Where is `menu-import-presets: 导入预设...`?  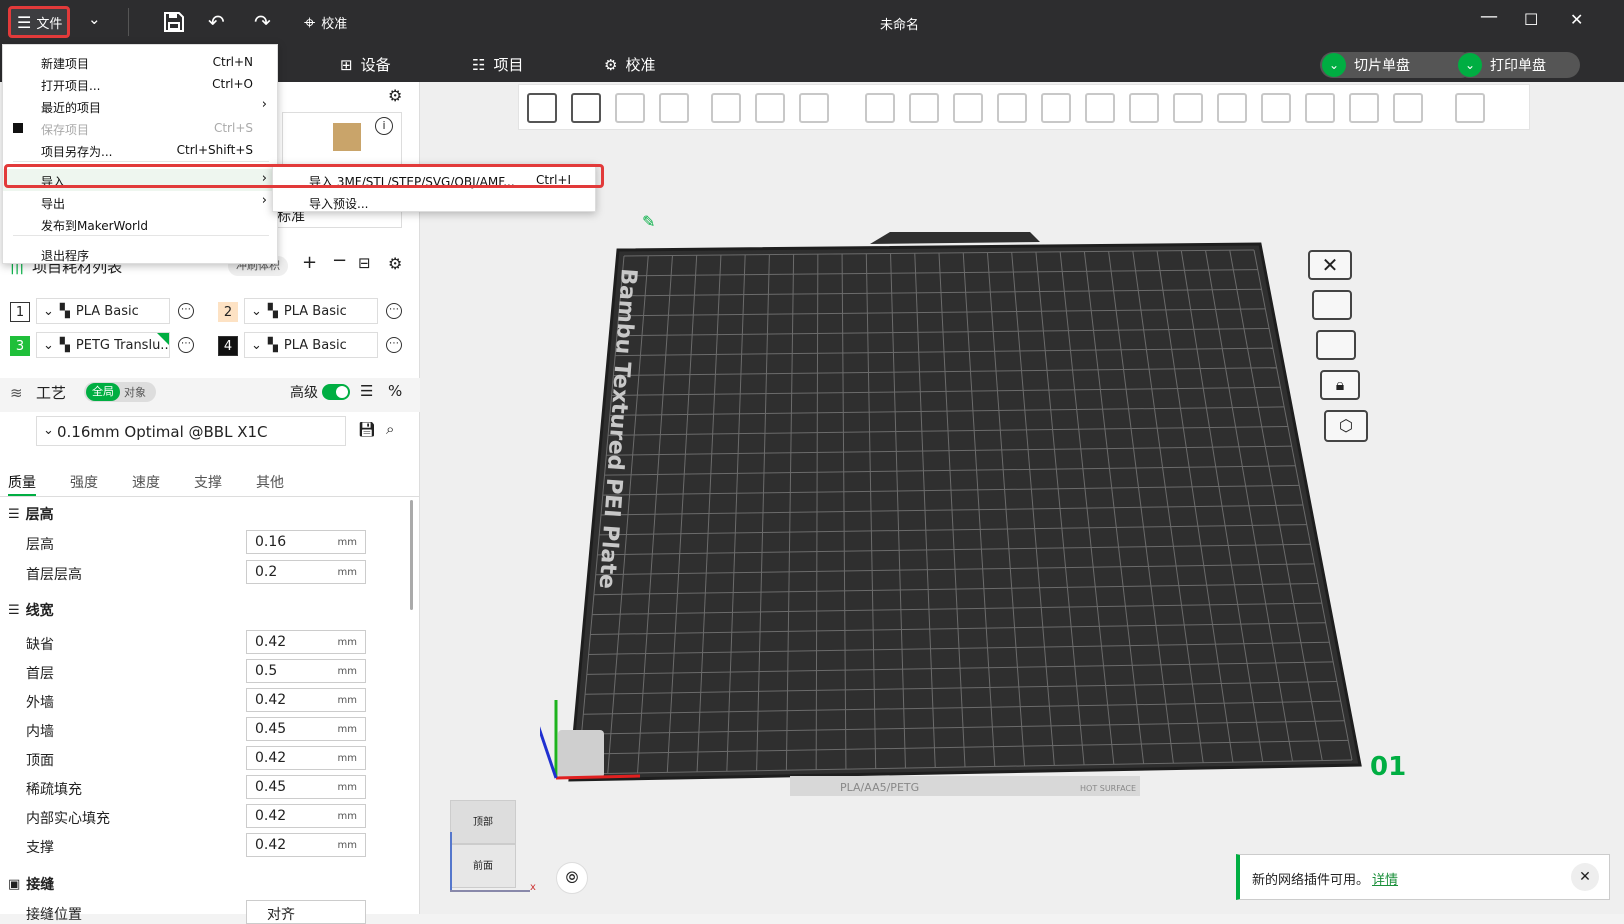
menu-import-presets: 导入预设... is located at coordinates (434, 202).